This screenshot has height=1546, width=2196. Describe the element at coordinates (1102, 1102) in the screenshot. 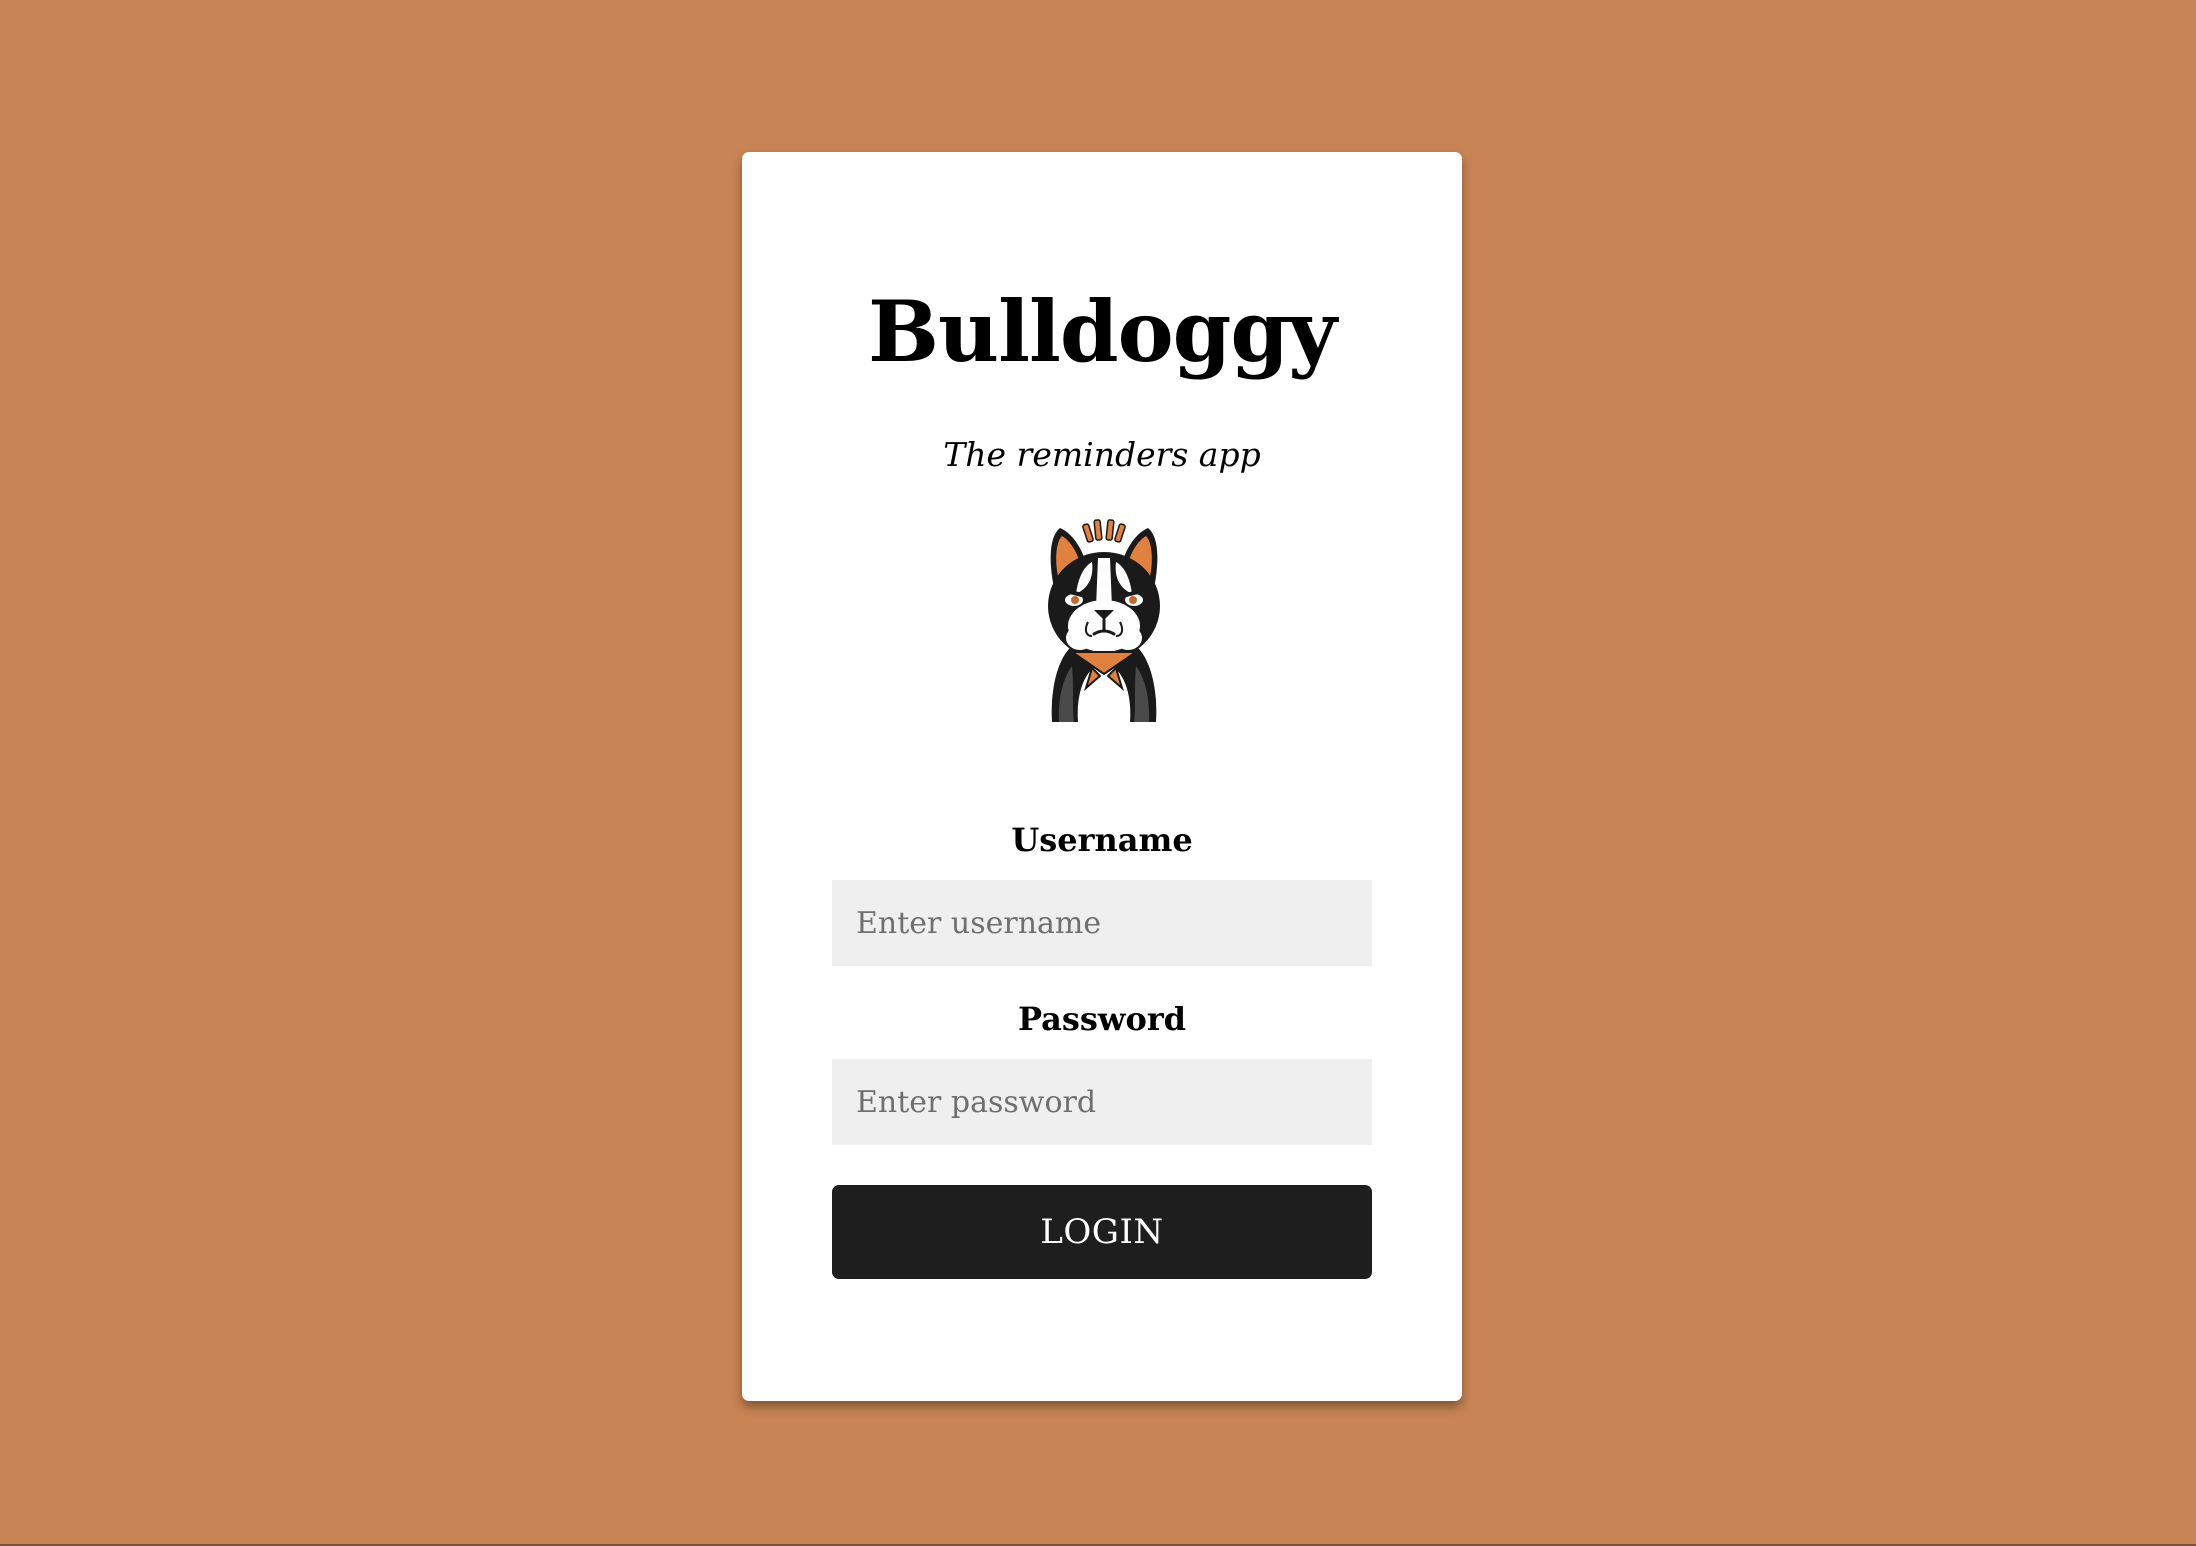

I see `password-input` at that location.